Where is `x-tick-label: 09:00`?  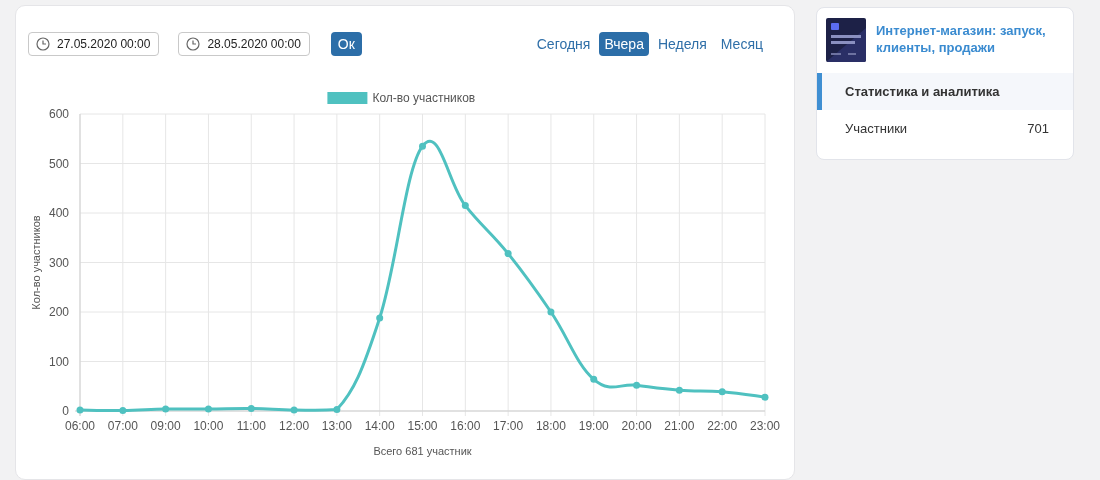
x-tick-label: 09:00 is located at coordinates (165, 426).